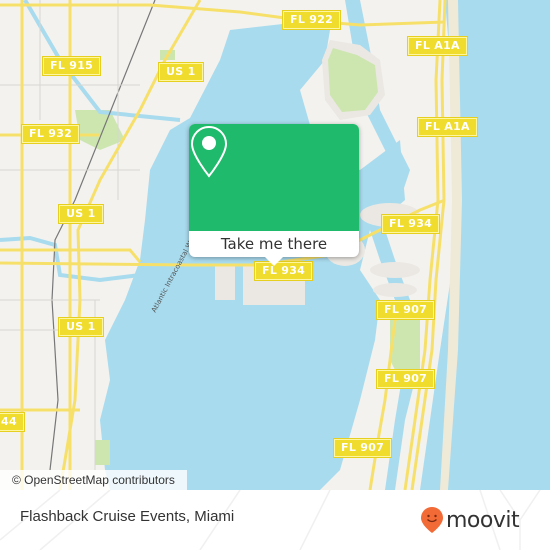 This screenshot has height=550, width=550. I want to click on map-pin-icon, so click(209, 151).